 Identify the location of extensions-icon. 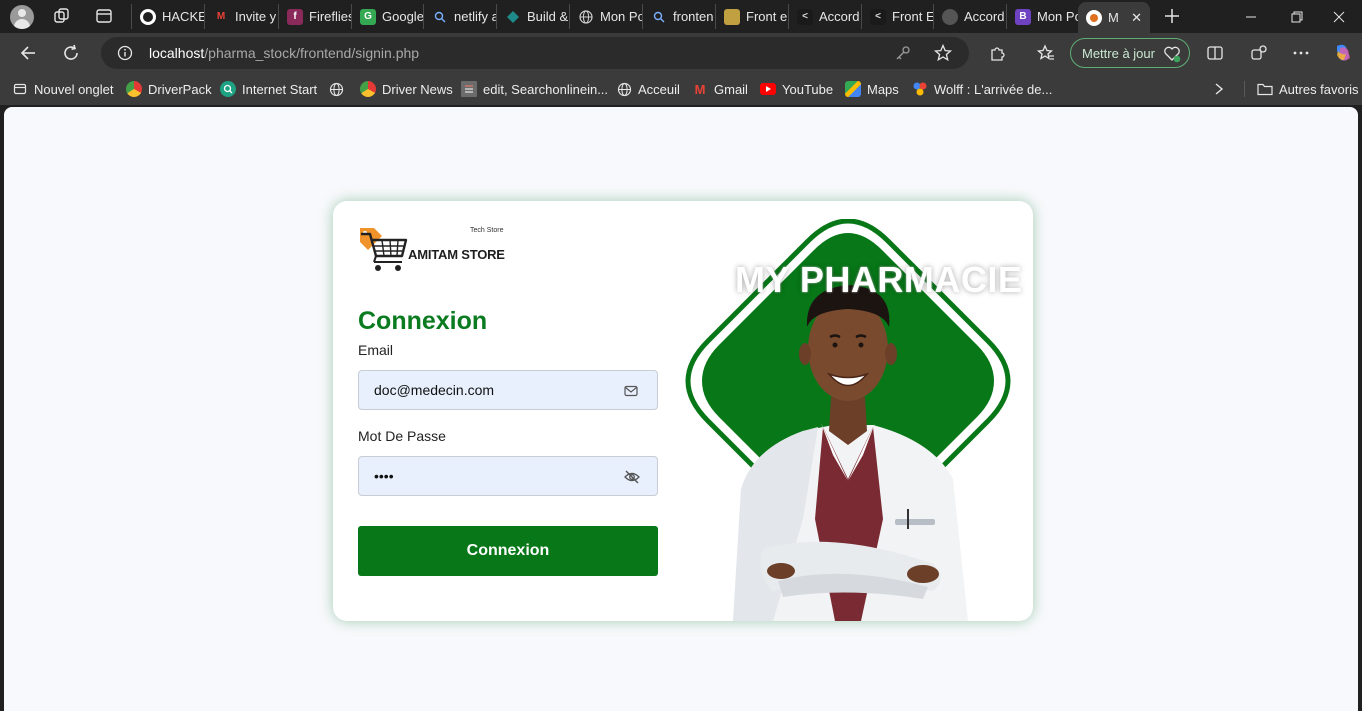
(997, 53).